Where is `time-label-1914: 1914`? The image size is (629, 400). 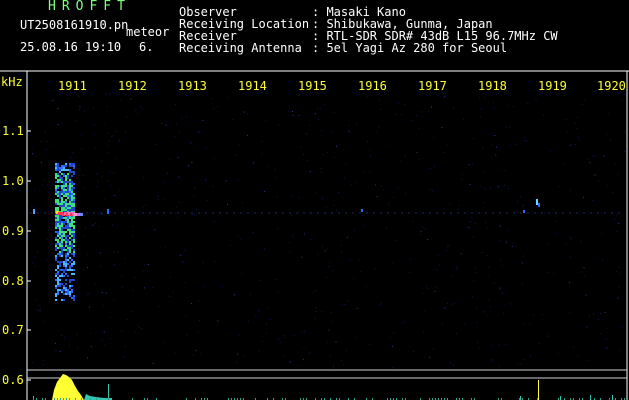 time-label-1914: 1914 is located at coordinates (252, 86).